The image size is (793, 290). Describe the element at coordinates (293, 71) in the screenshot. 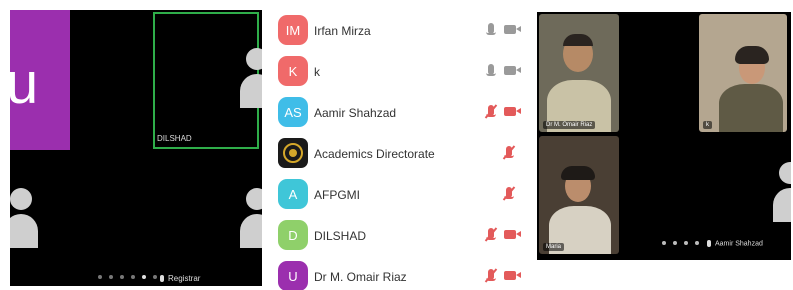

I see `avatar: K` at that location.